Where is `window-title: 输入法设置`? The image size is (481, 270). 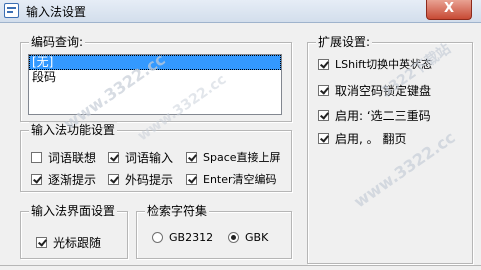
window-title: 输入法设置 is located at coordinates (56, 12).